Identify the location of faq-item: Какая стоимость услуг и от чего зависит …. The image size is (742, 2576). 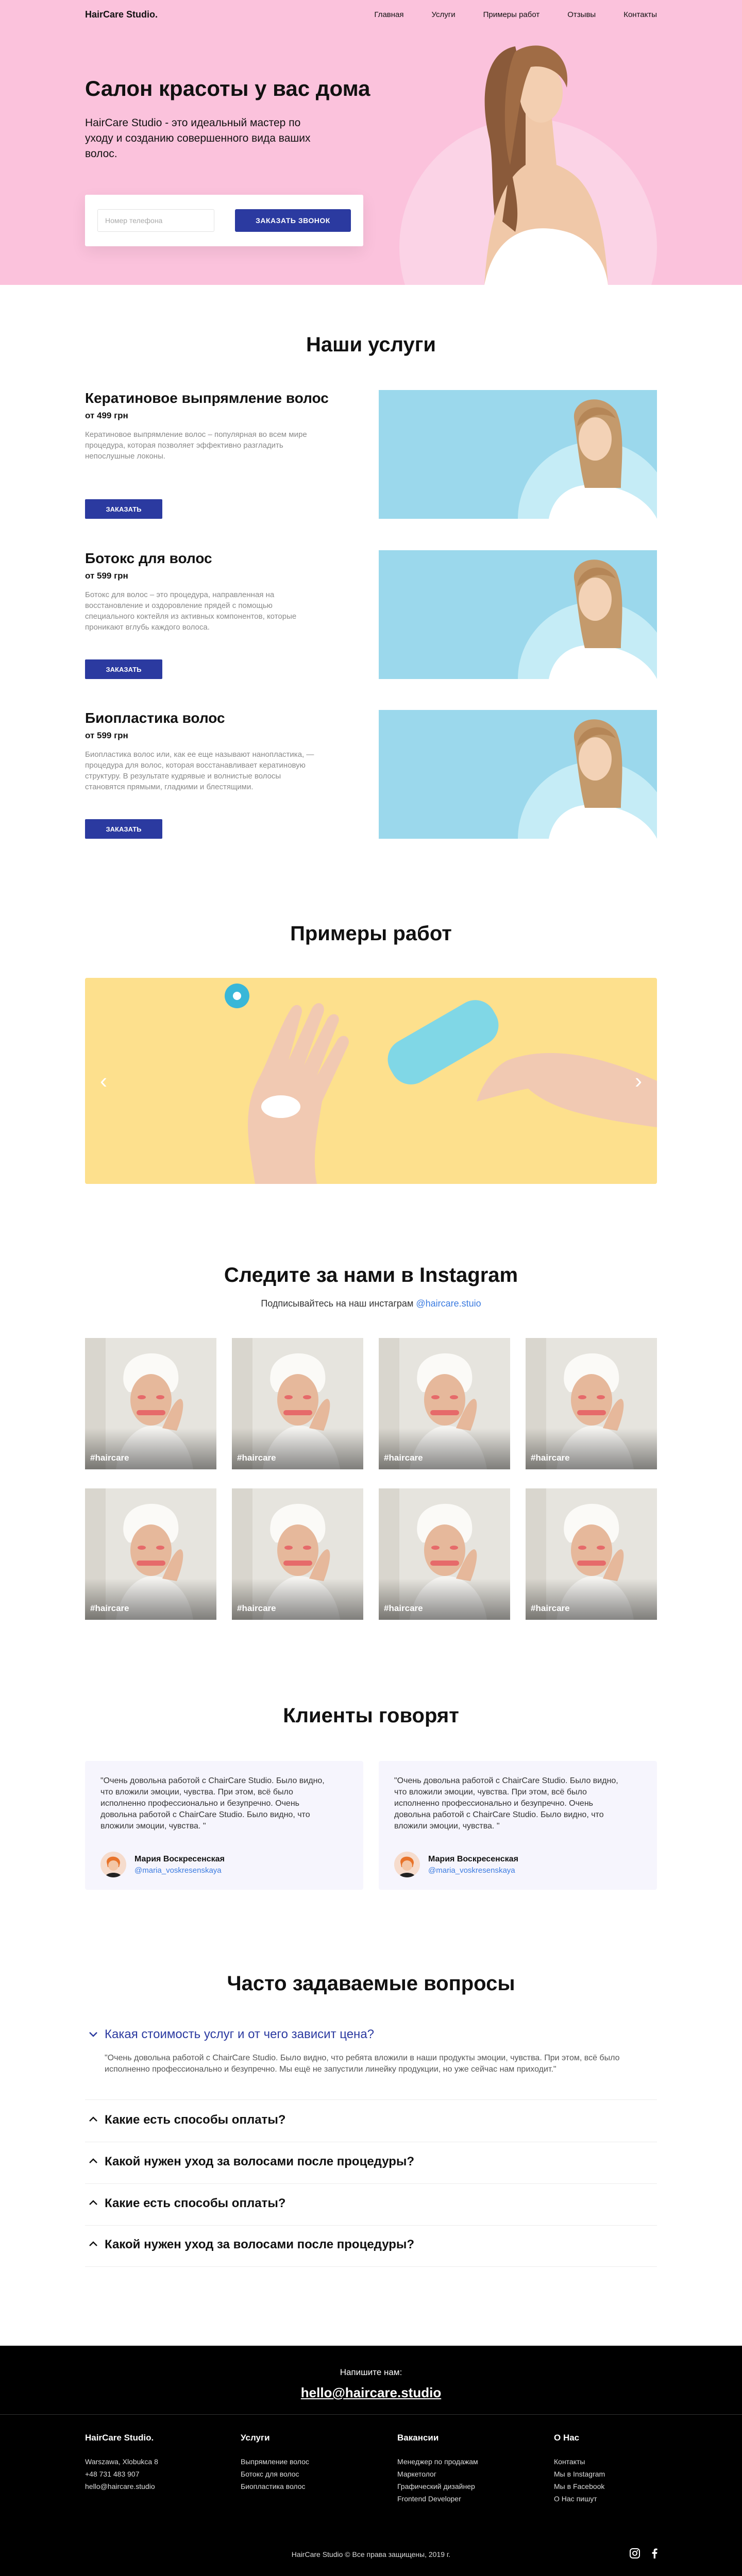
(371, 2063).